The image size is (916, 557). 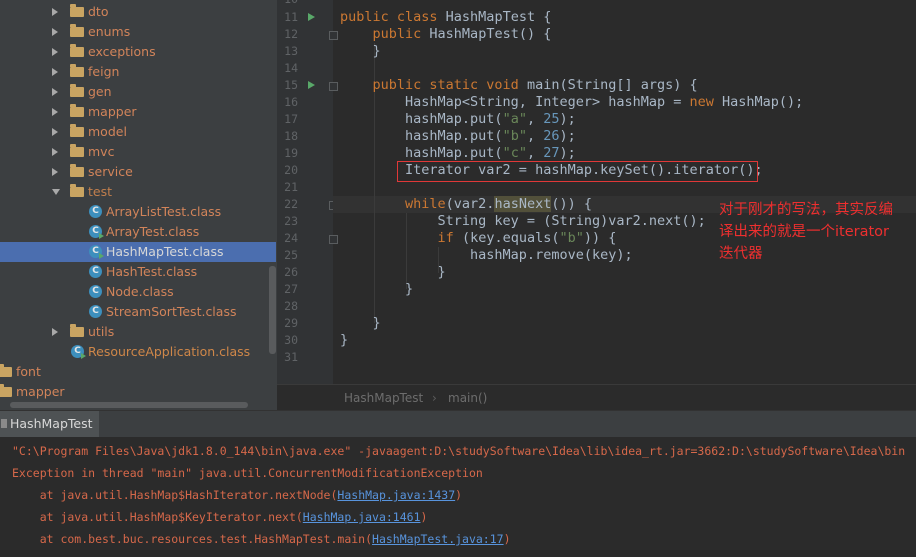 I want to click on line-number: 26, so click(x=291, y=272).